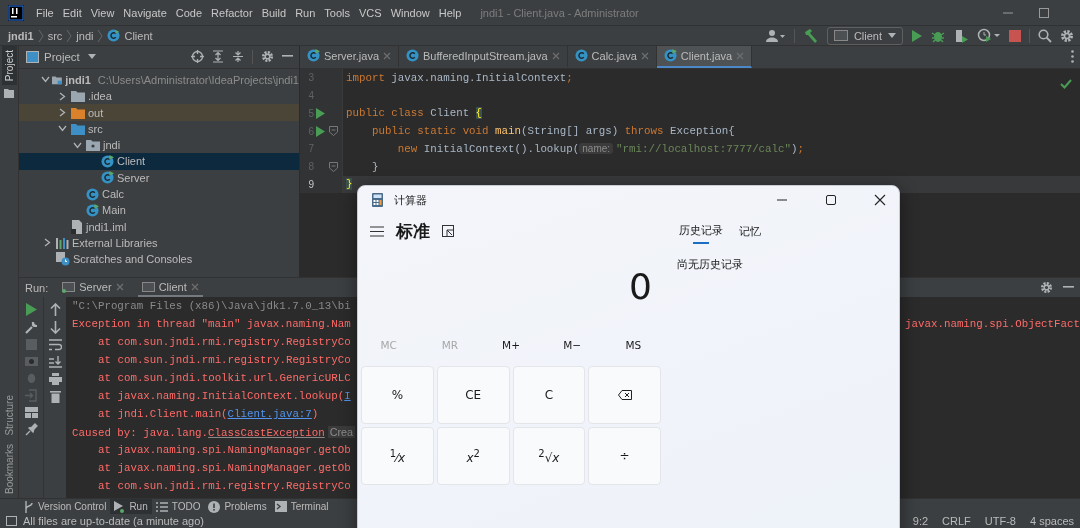 The width and height of the screenshot is (1080, 528). What do you see at coordinates (21, 35) in the screenshot?
I see `breadcrumb: jndi1` at bounding box center [21, 35].